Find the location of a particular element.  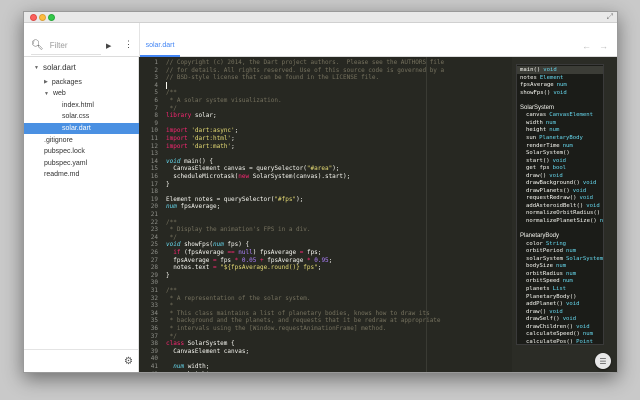

outline-item-name: addPlanet() is located at coordinates (545, 304).